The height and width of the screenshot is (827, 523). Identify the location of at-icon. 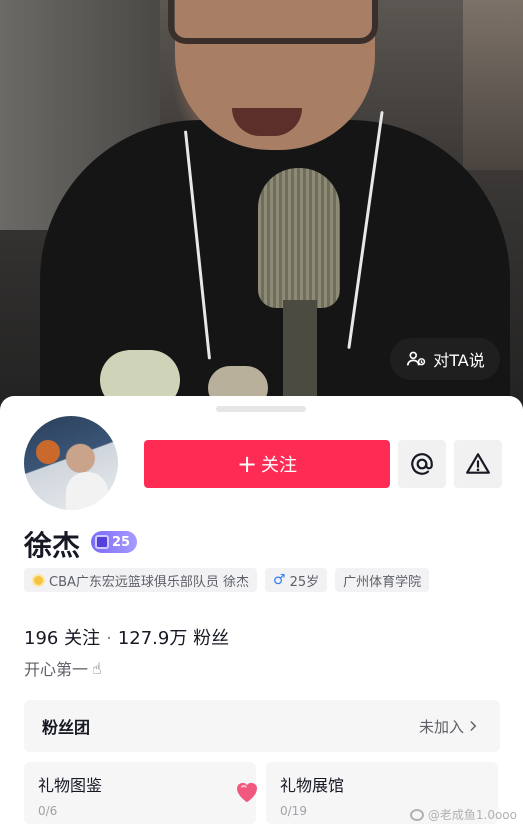
(422, 464).